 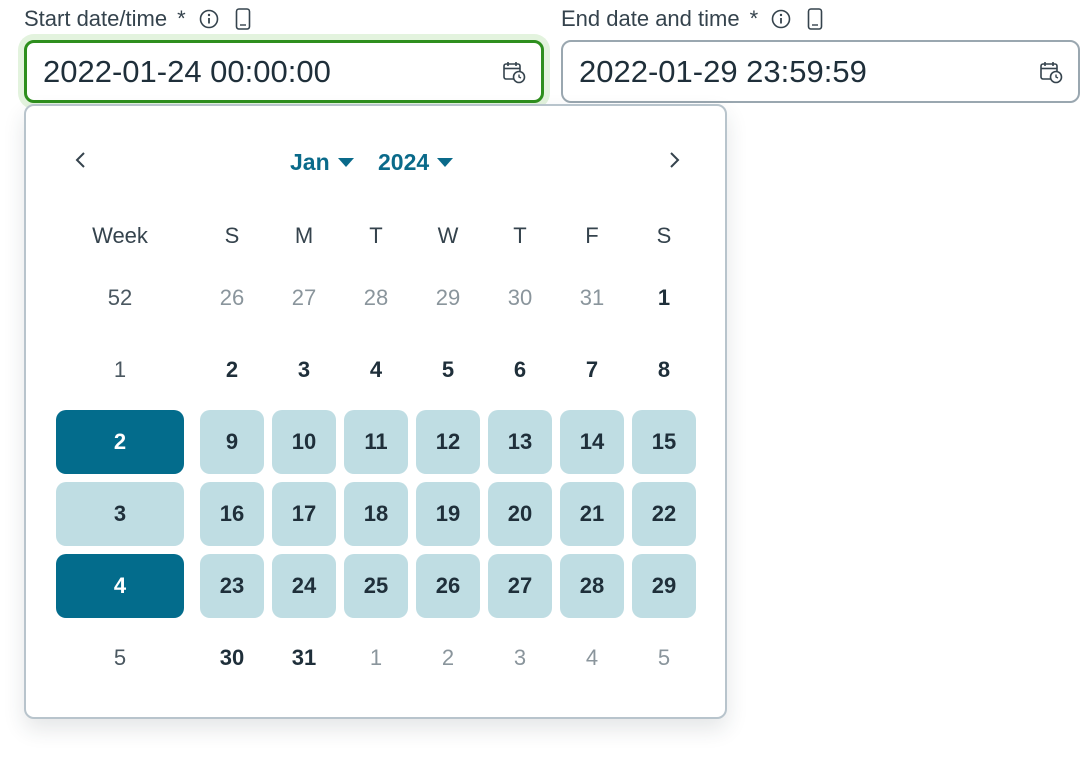 I want to click on calendar-week-row: 5 30 31 1 2 3 4 5, so click(x=375, y=658).